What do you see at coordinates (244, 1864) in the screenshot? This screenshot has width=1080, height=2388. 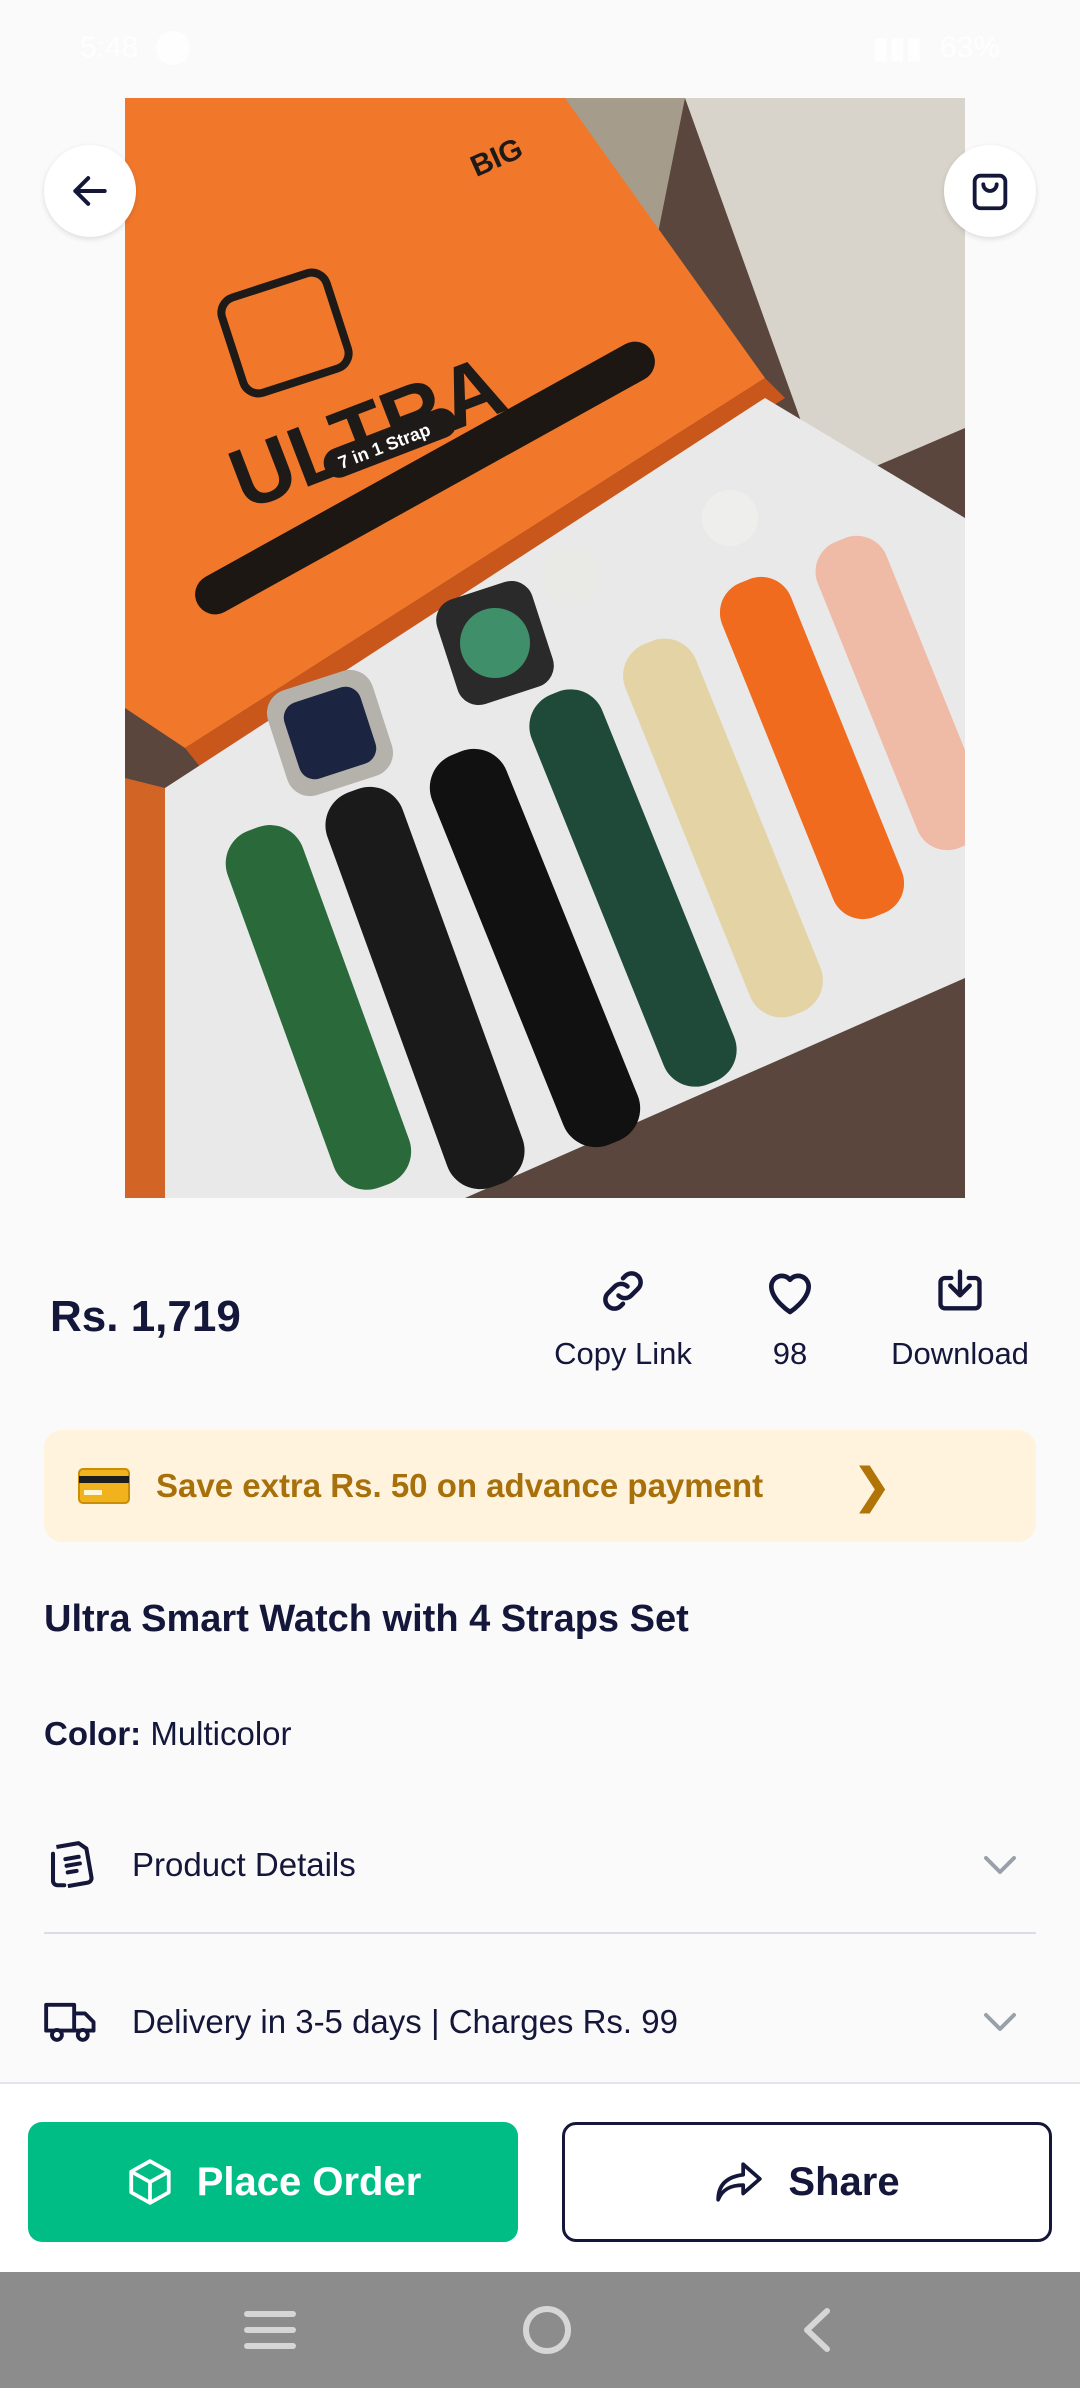 I see `product-details-label: Product Details` at bounding box center [244, 1864].